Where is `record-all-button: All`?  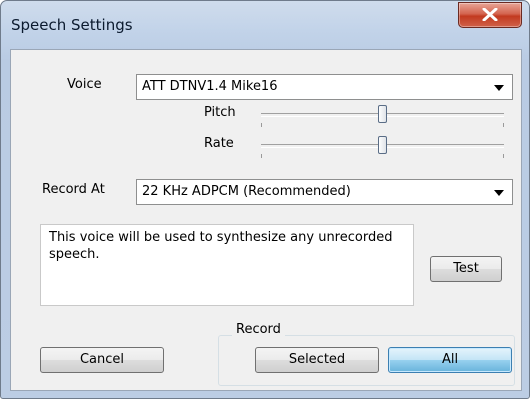
record-all-button: All is located at coordinates (450, 360).